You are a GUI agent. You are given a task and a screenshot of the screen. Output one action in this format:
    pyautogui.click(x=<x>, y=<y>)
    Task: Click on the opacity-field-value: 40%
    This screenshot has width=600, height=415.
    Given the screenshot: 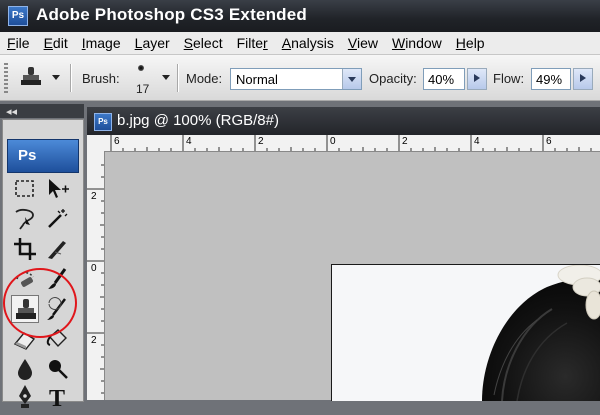 What is the action you would take?
    pyautogui.click(x=441, y=79)
    